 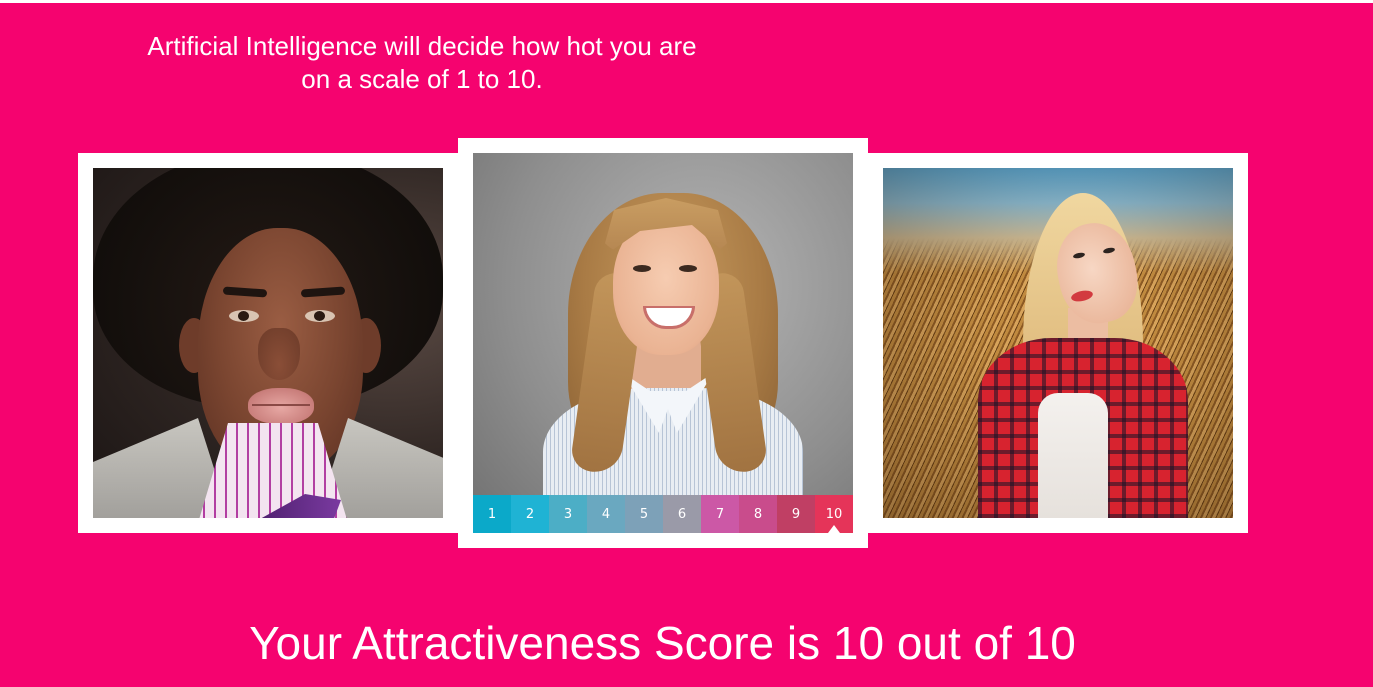 What do you see at coordinates (568, 514) in the screenshot?
I see `score-option-3: 3` at bounding box center [568, 514].